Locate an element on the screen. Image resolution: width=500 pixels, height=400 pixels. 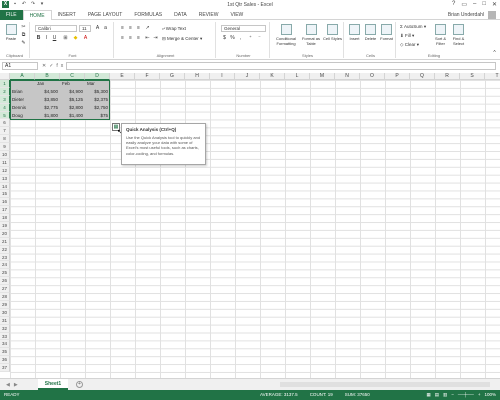
zoom-level: 100% is located at coordinates (490, 395).